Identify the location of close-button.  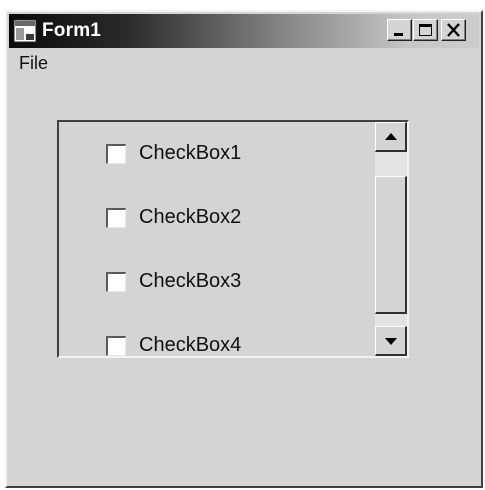
(453, 30).